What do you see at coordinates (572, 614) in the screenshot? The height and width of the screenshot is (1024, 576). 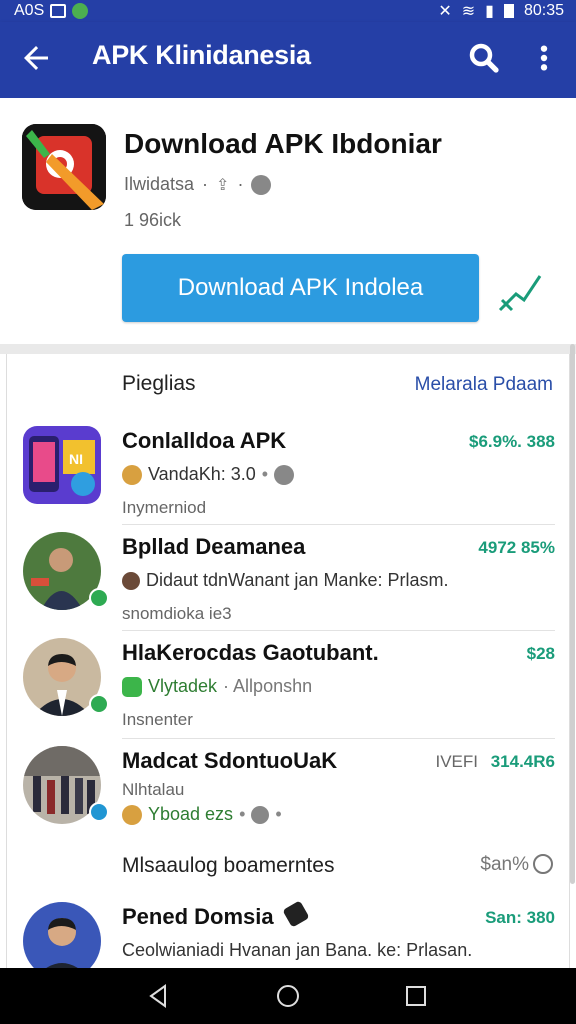 I see `scrollbar` at bounding box center [572, 614].